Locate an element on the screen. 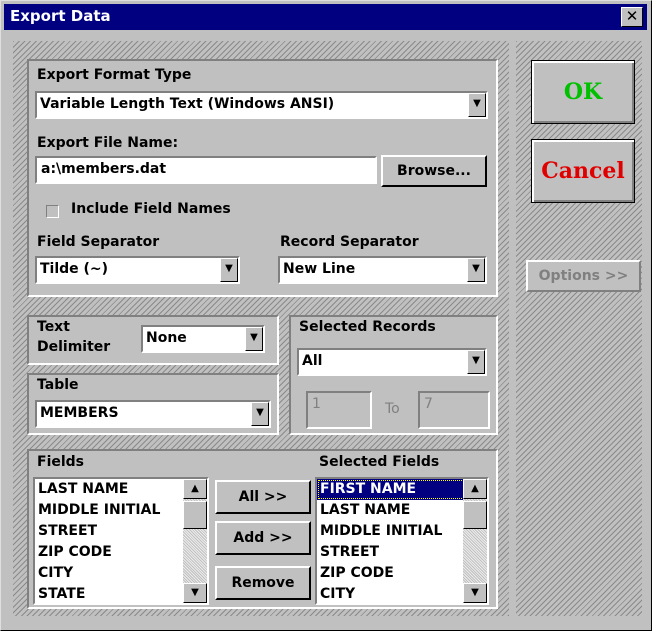  title-bar: Export Data ✕ is located at coordinates (325, 17).